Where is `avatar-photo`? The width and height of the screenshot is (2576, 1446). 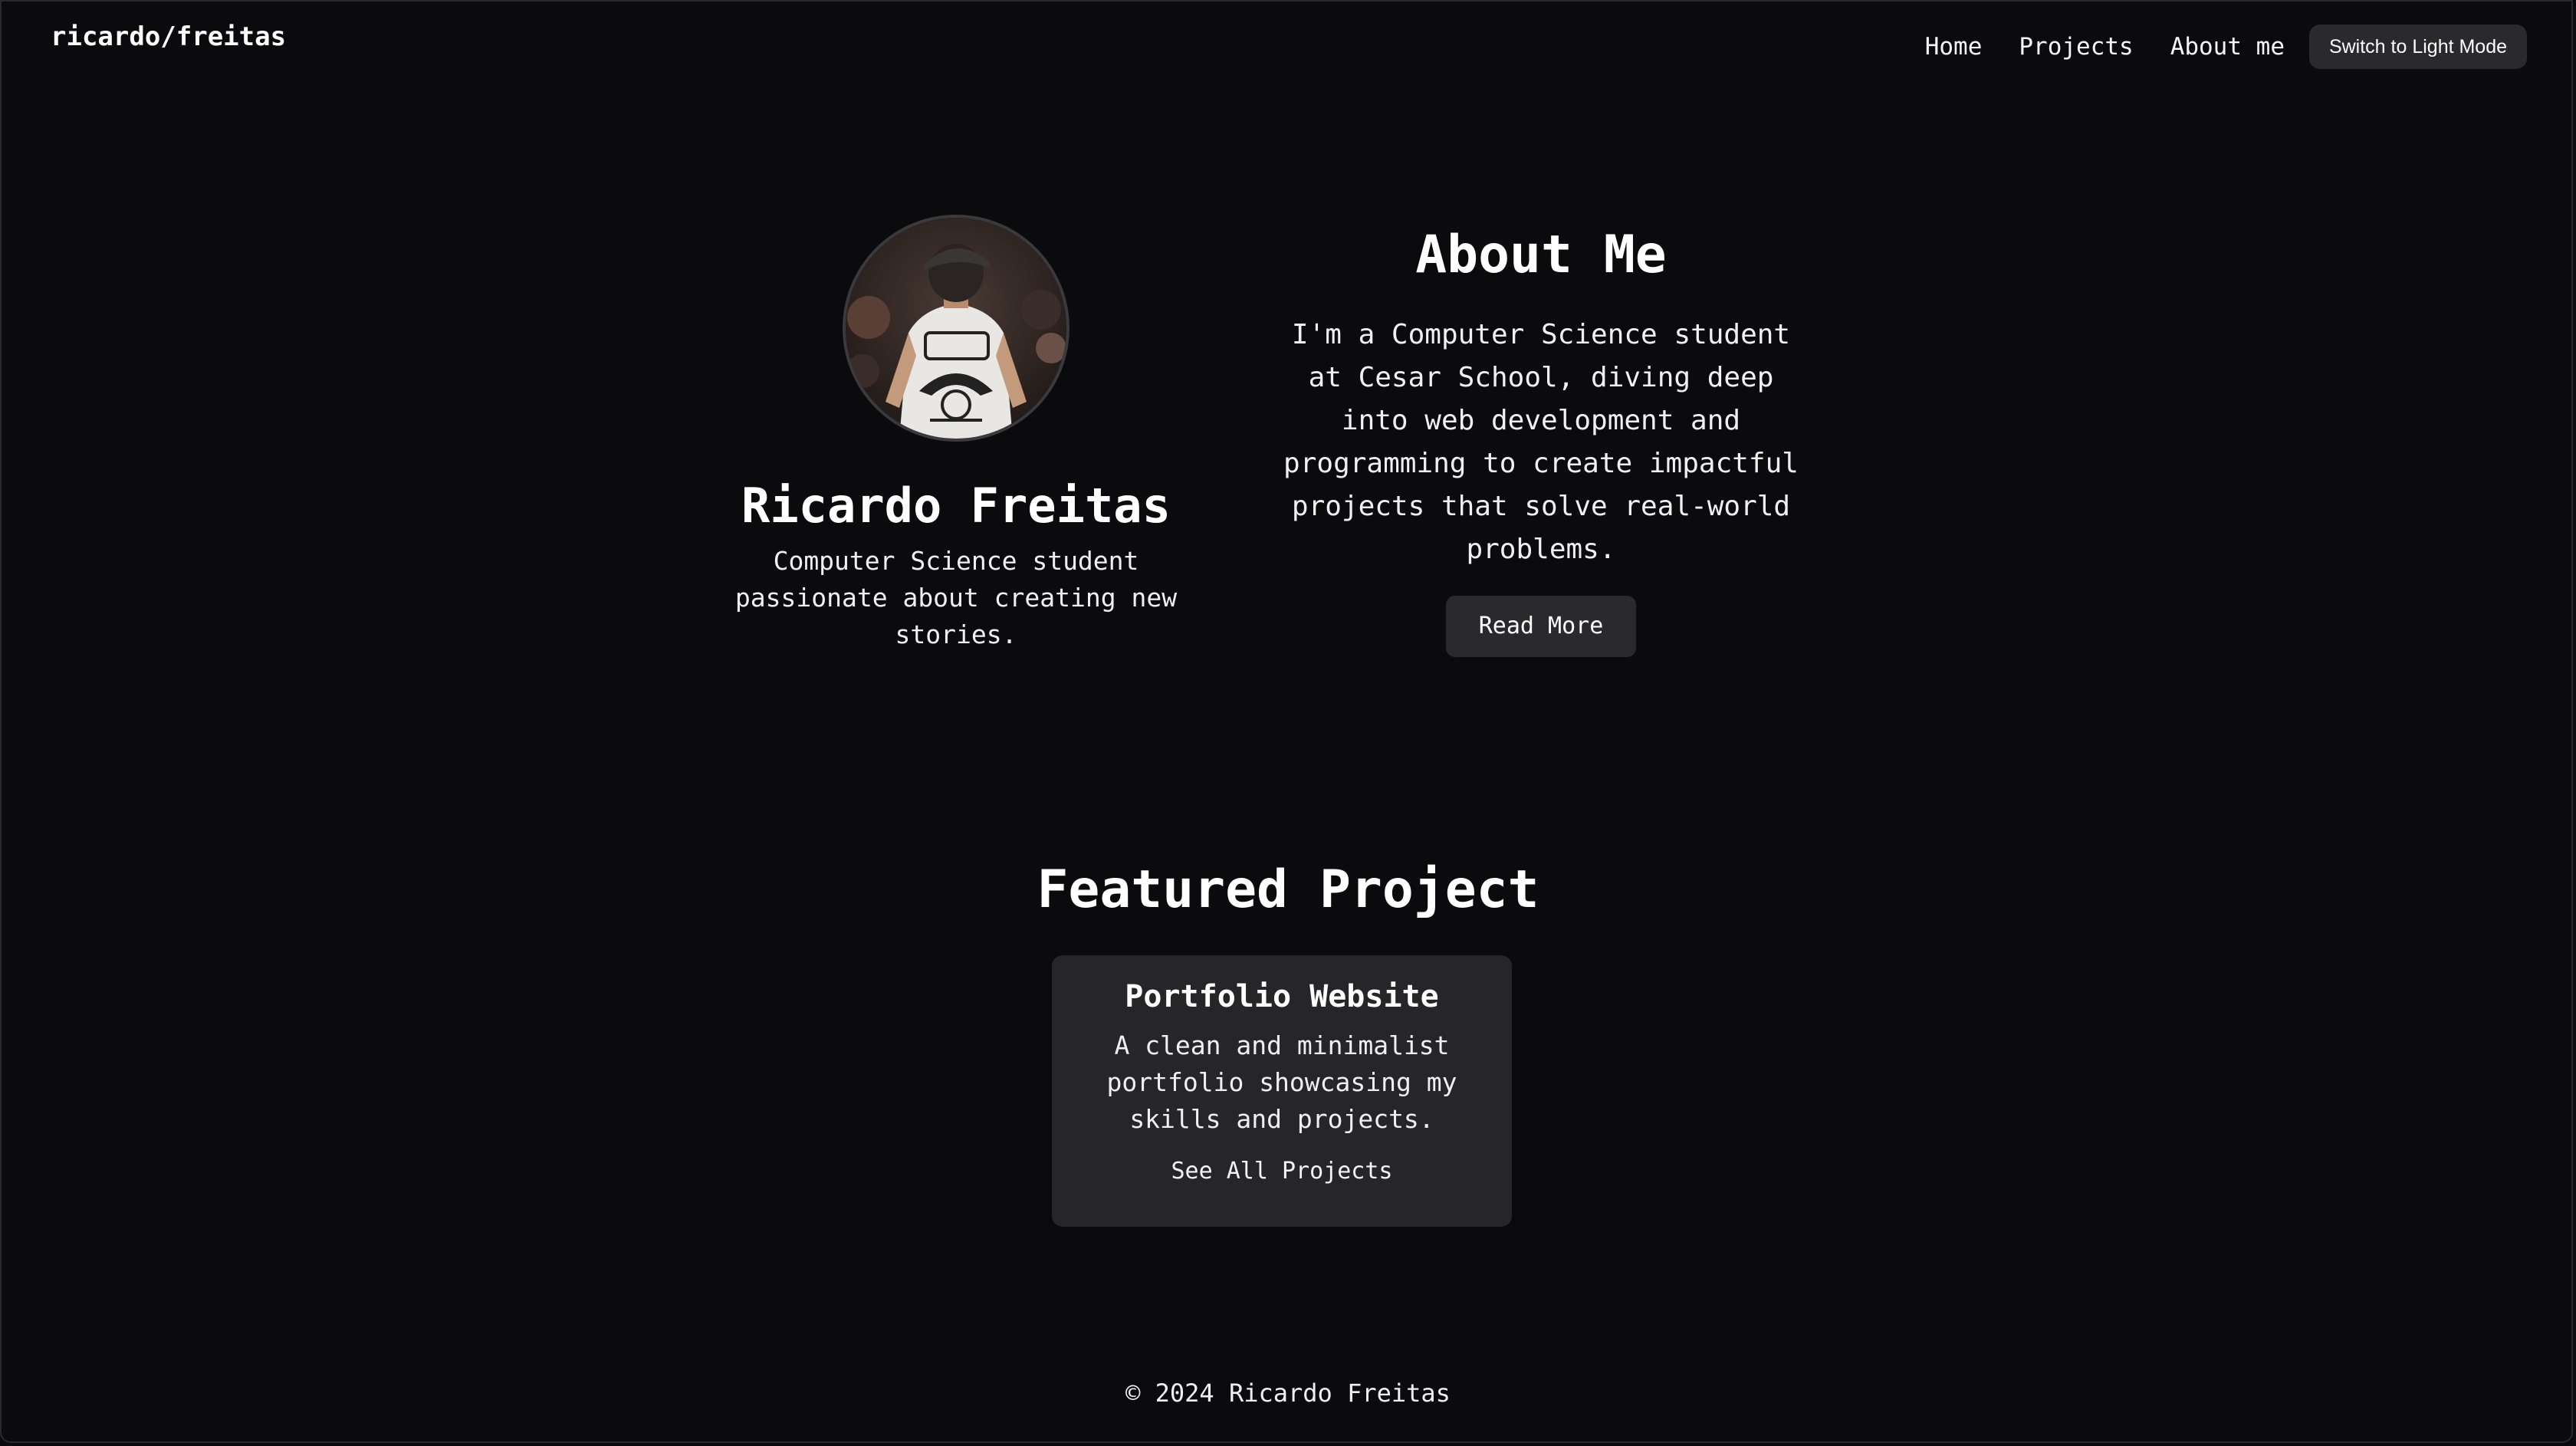 avatar-photo is located at coordinates (956, 329).